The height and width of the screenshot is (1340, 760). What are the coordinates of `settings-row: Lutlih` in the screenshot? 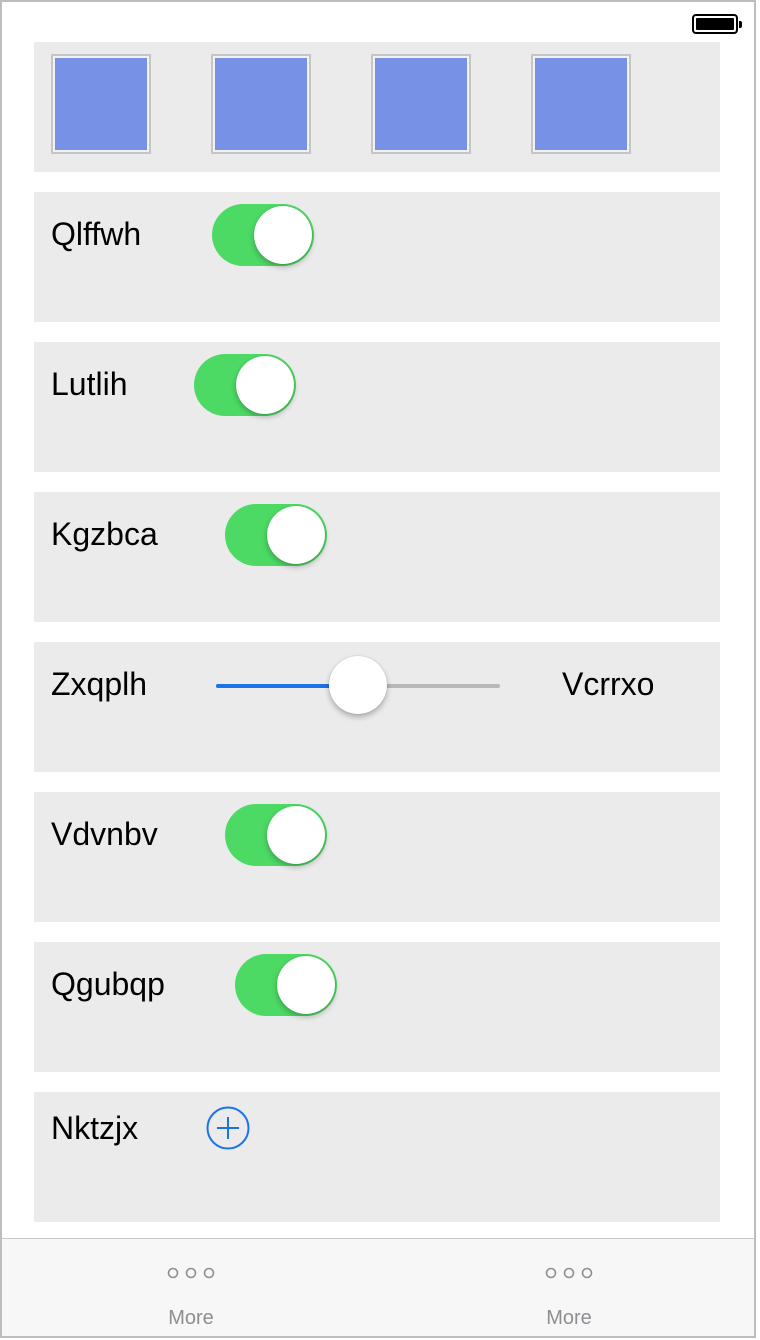 It's located at (377, 407).